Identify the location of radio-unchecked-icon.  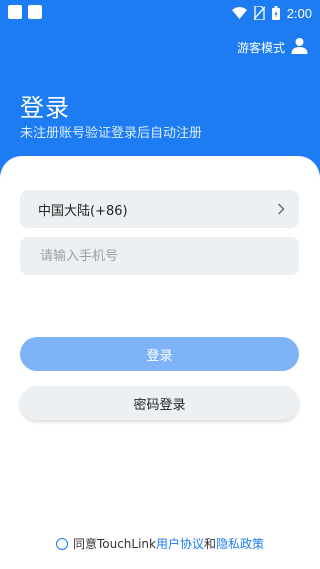
(61, 543).